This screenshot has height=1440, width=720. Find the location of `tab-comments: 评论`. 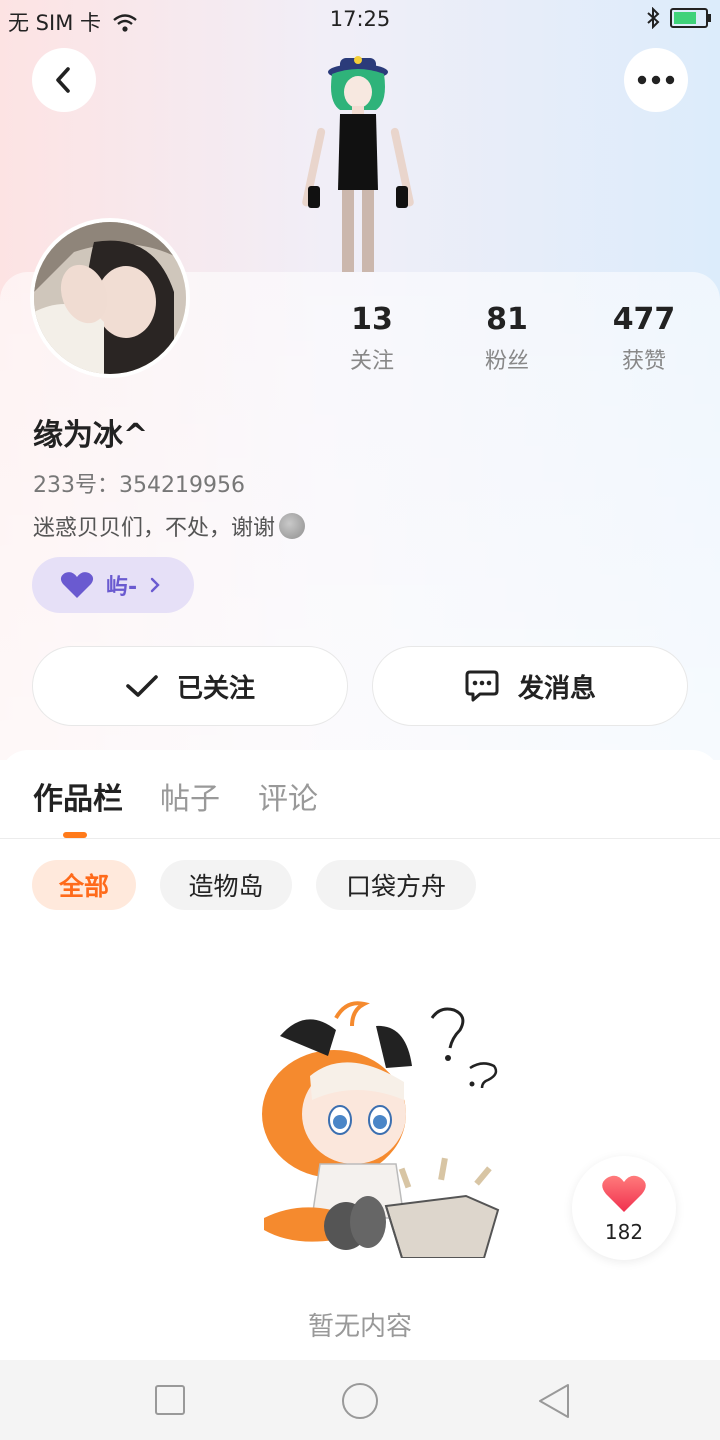

tab-comments: 评论 is located at coordinates (288, 796).